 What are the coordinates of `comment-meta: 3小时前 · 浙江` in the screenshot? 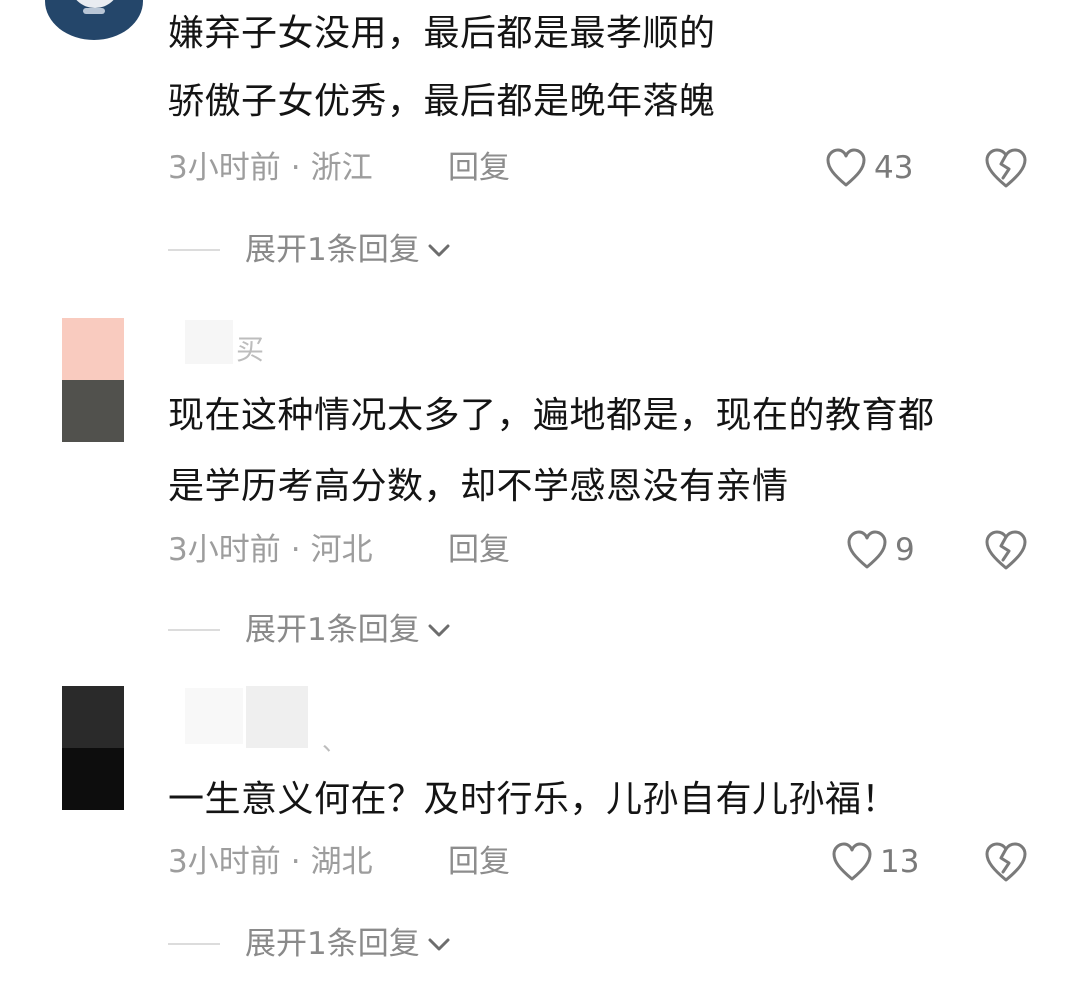 It's located at (270, 168).